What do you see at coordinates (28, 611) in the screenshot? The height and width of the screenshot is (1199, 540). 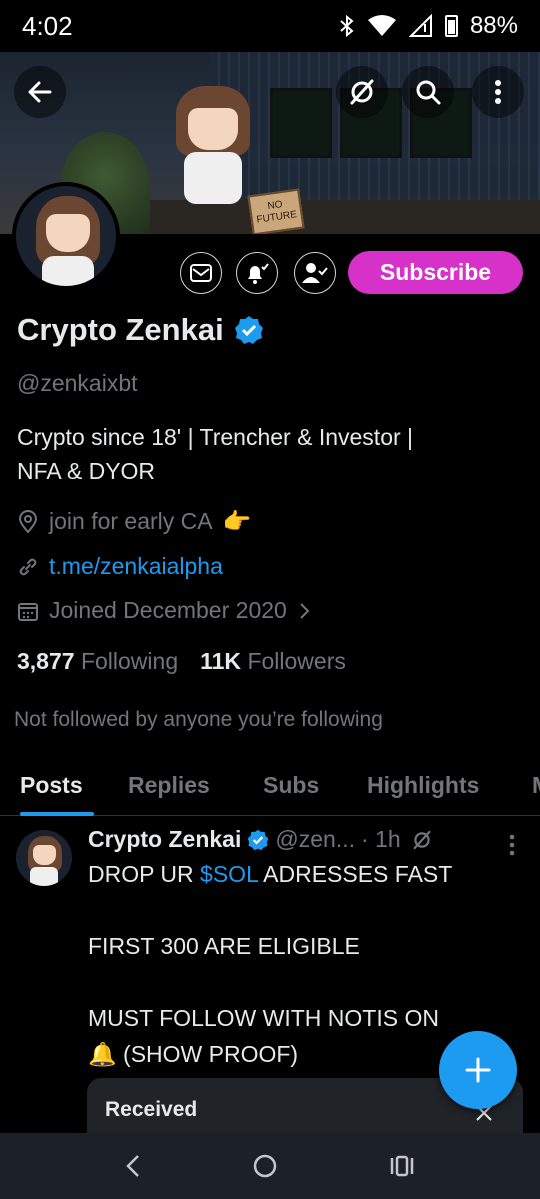 I see `calendar-icon` at bounding box center [28, 611].